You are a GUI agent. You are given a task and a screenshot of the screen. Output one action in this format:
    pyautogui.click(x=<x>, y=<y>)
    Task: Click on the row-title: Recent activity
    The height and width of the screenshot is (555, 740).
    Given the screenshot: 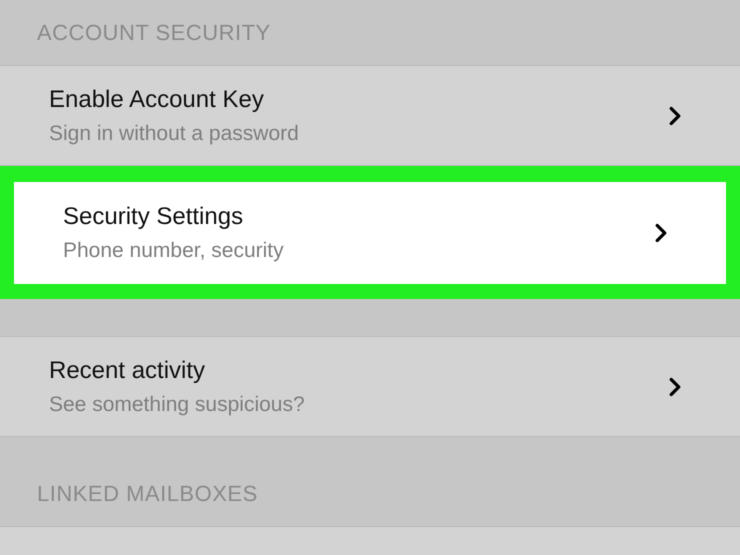 What is the action you would take?
    pyautogui.click(x=127, y=371)
    